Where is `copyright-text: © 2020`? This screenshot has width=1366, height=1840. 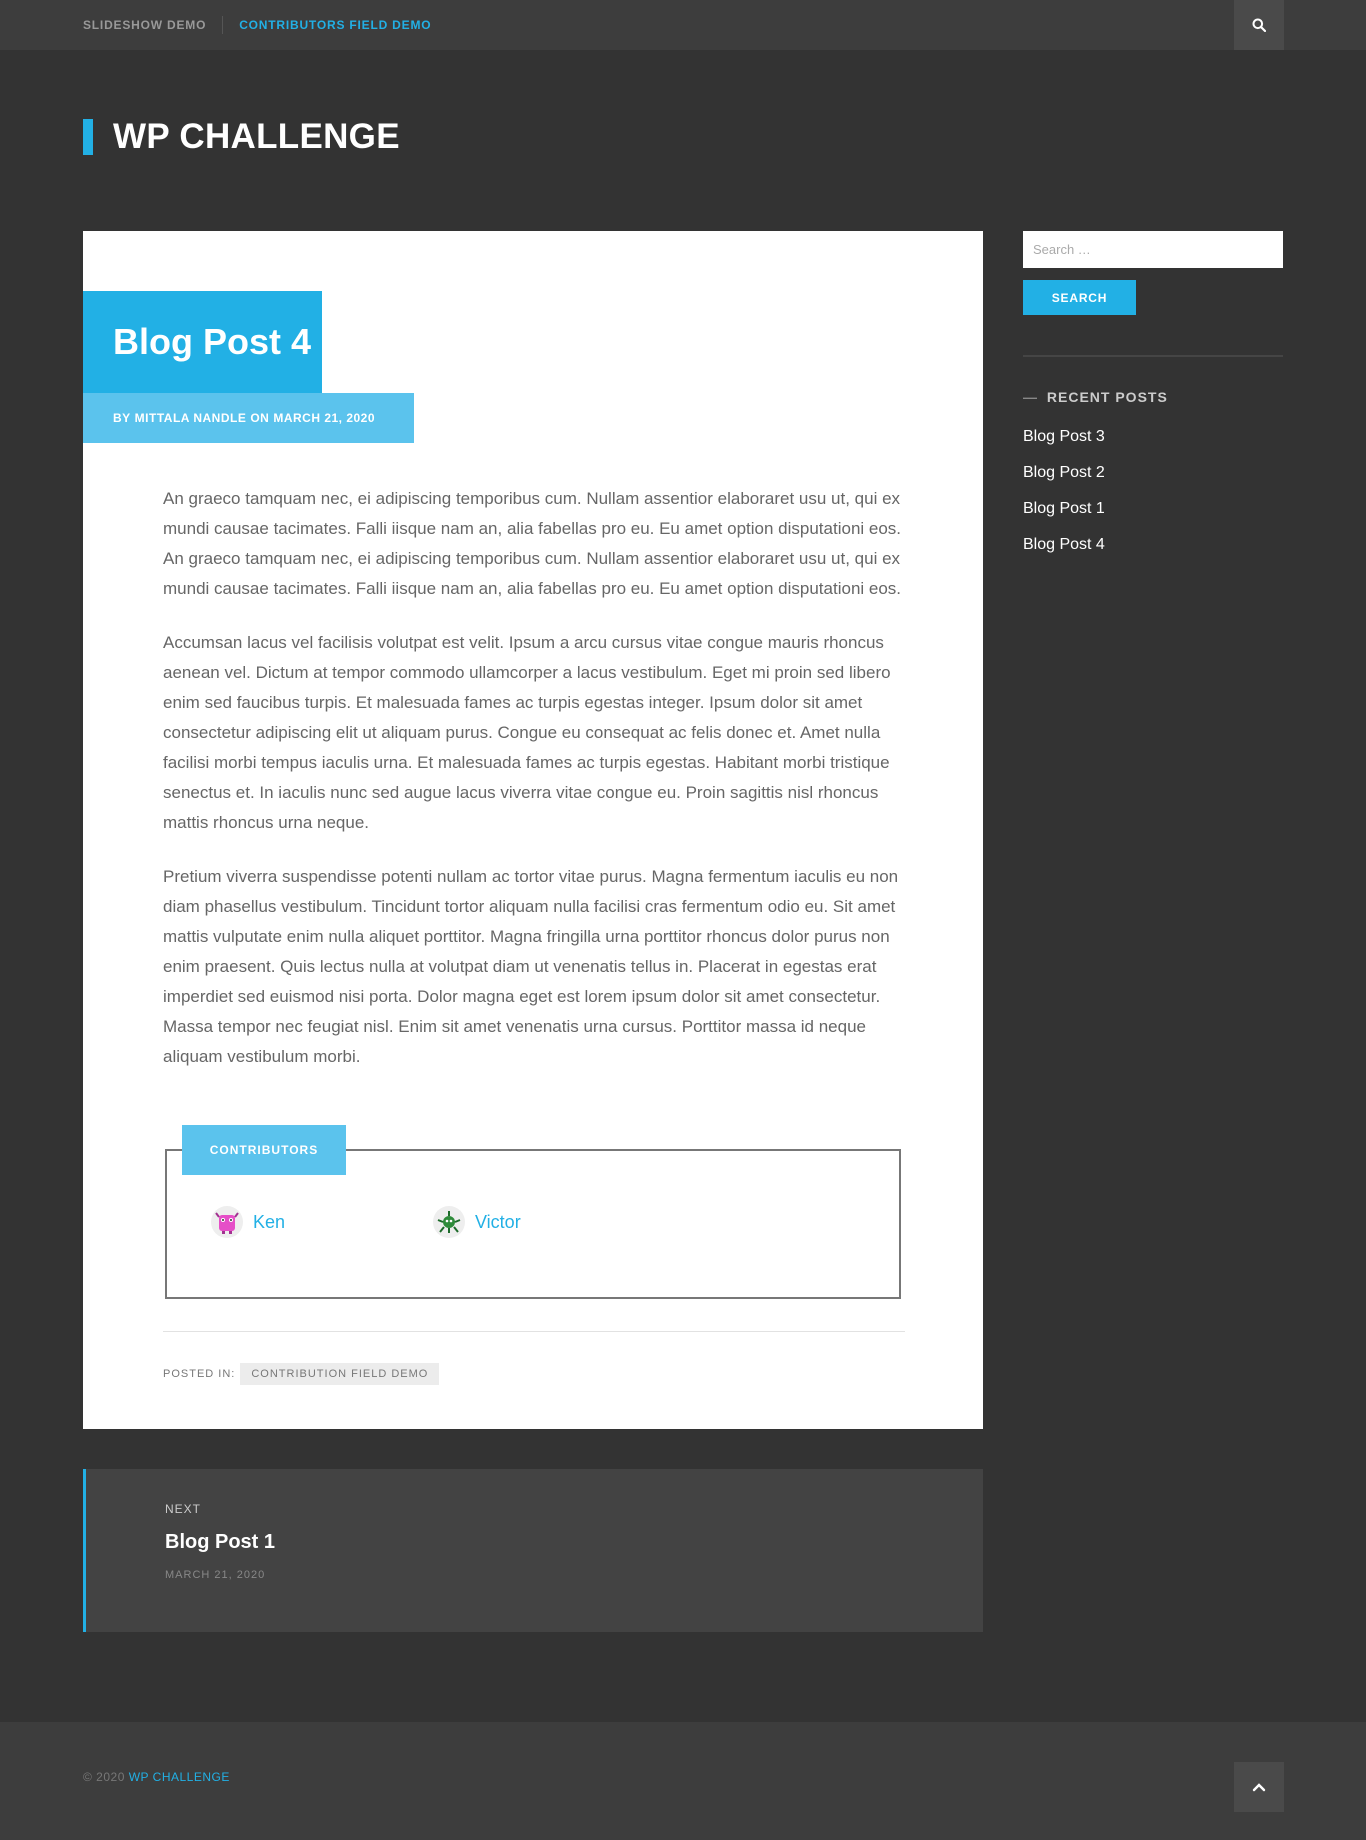
copyright-text: © 2020 is located at coordinates (104, 1777).